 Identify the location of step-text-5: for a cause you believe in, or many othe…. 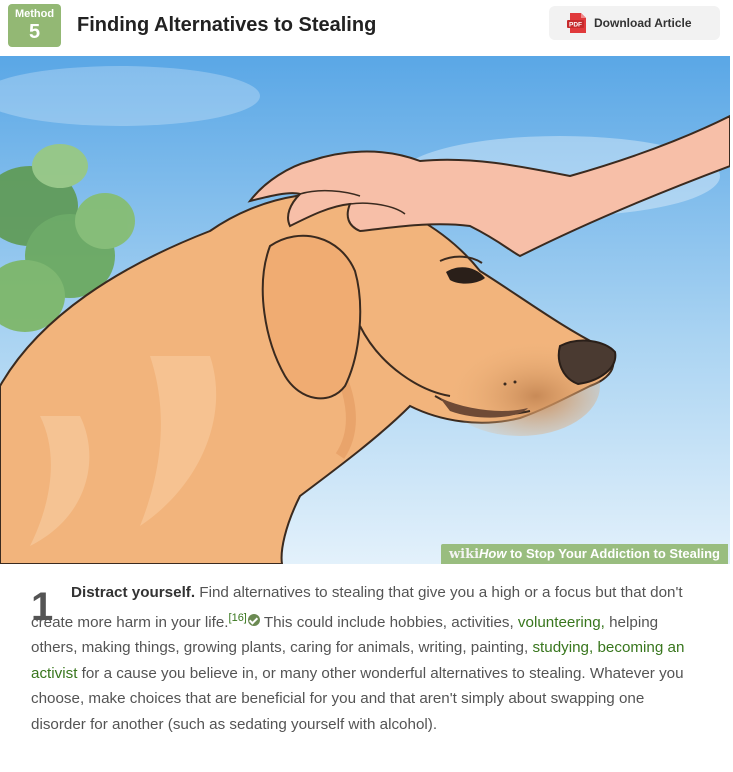
(357, 698).